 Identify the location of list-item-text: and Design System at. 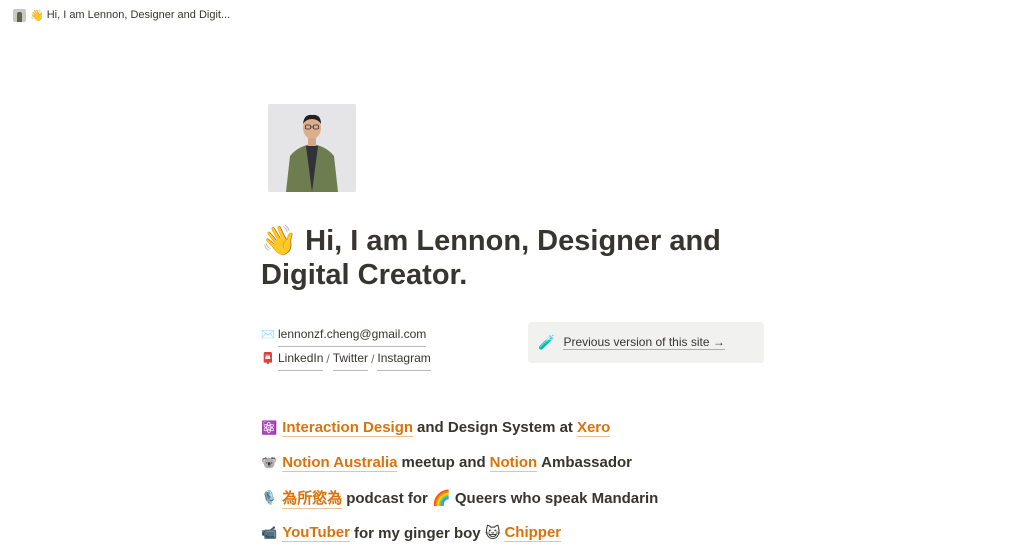
(495, 427).